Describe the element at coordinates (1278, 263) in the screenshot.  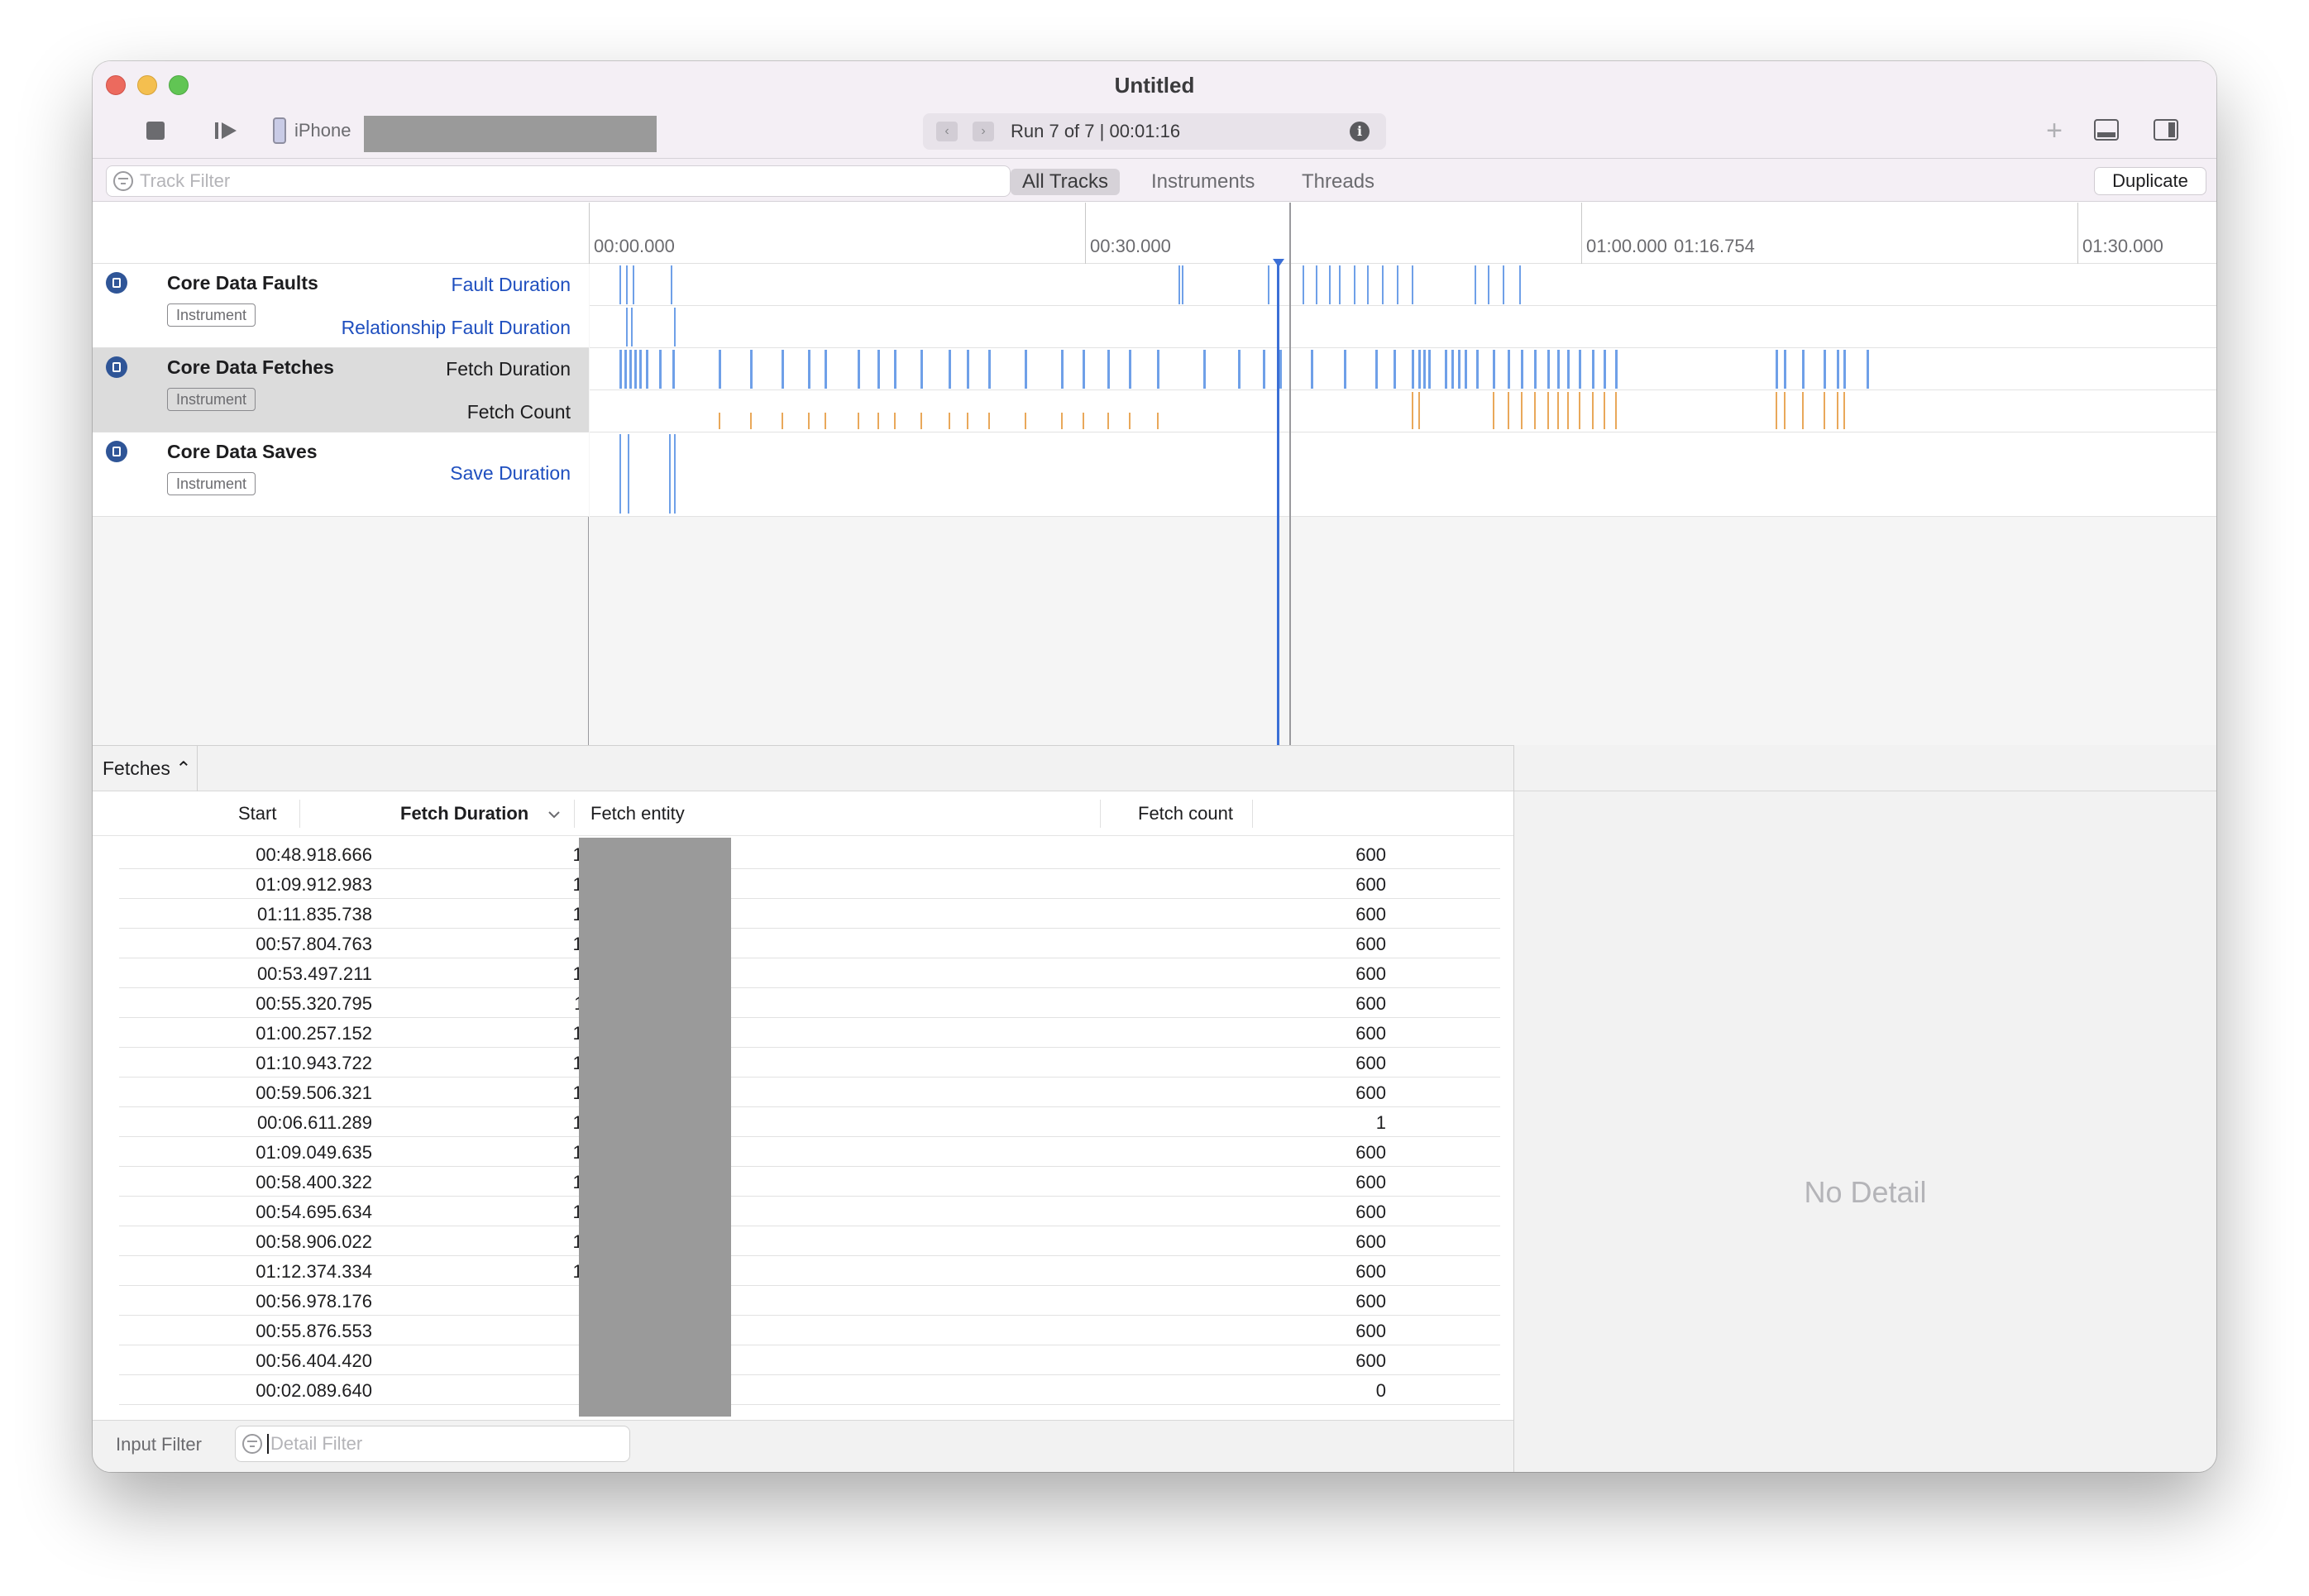
I see `playhead-handle` at that location.